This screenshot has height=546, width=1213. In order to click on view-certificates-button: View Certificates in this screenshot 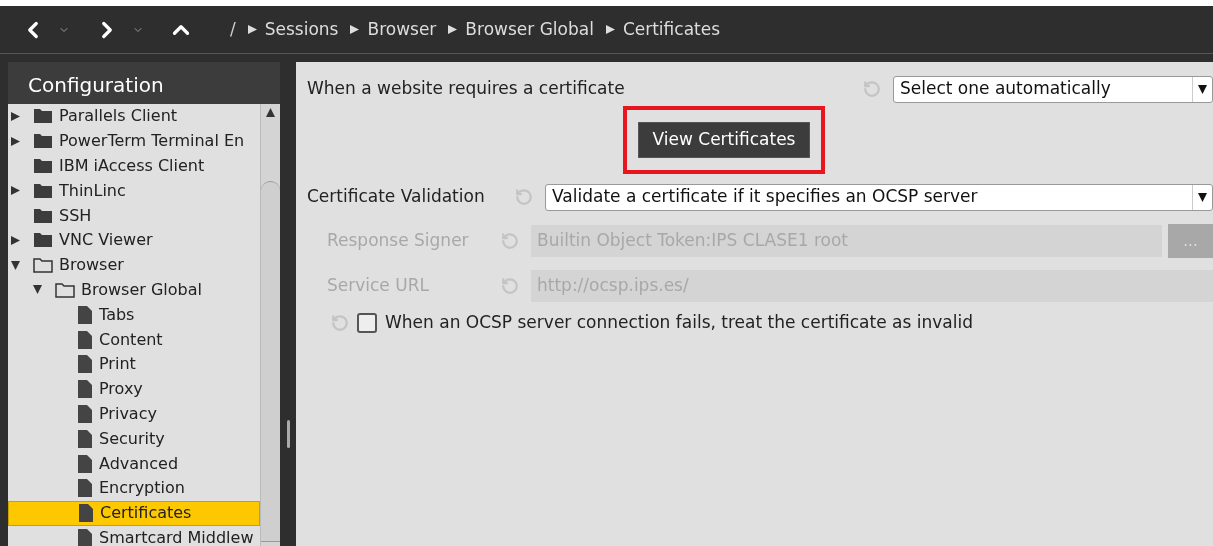, I will do `click(724, 140)`.